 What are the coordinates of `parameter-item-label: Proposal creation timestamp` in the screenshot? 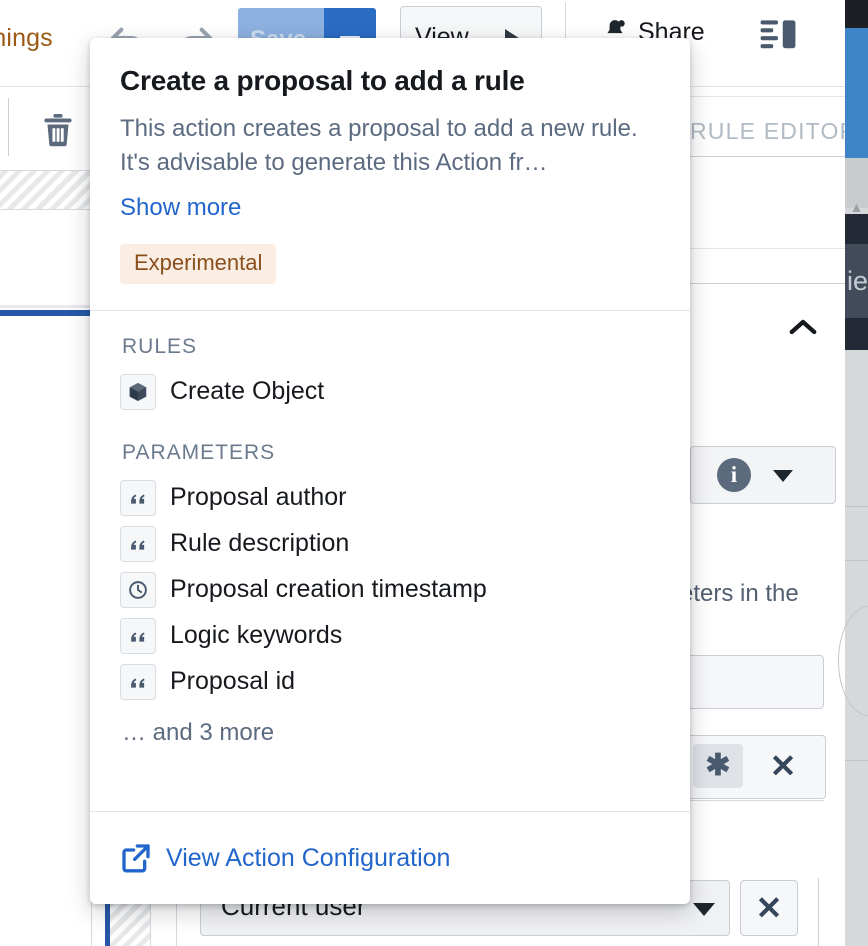 It's located at (328, 589).